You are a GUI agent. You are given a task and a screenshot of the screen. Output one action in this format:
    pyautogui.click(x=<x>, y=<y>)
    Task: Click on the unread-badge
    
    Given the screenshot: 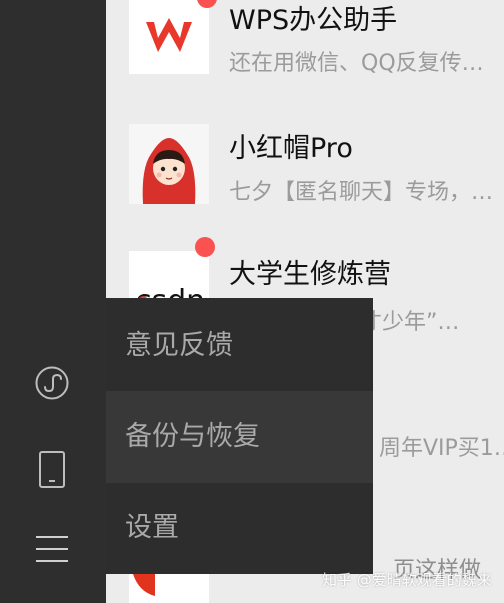 What is the action you would take?
    pyautogui.click(x=205, y=247)
    